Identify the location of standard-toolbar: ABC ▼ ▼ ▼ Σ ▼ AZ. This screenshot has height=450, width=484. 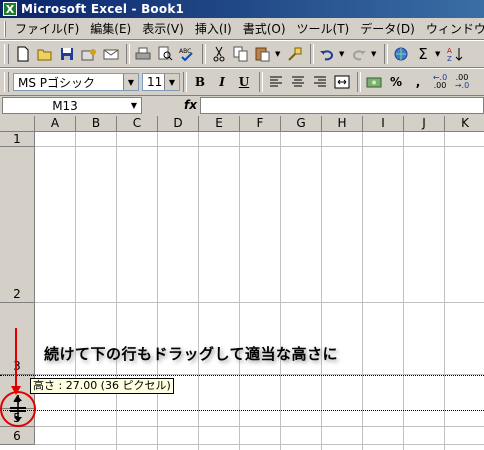
(242, 54).